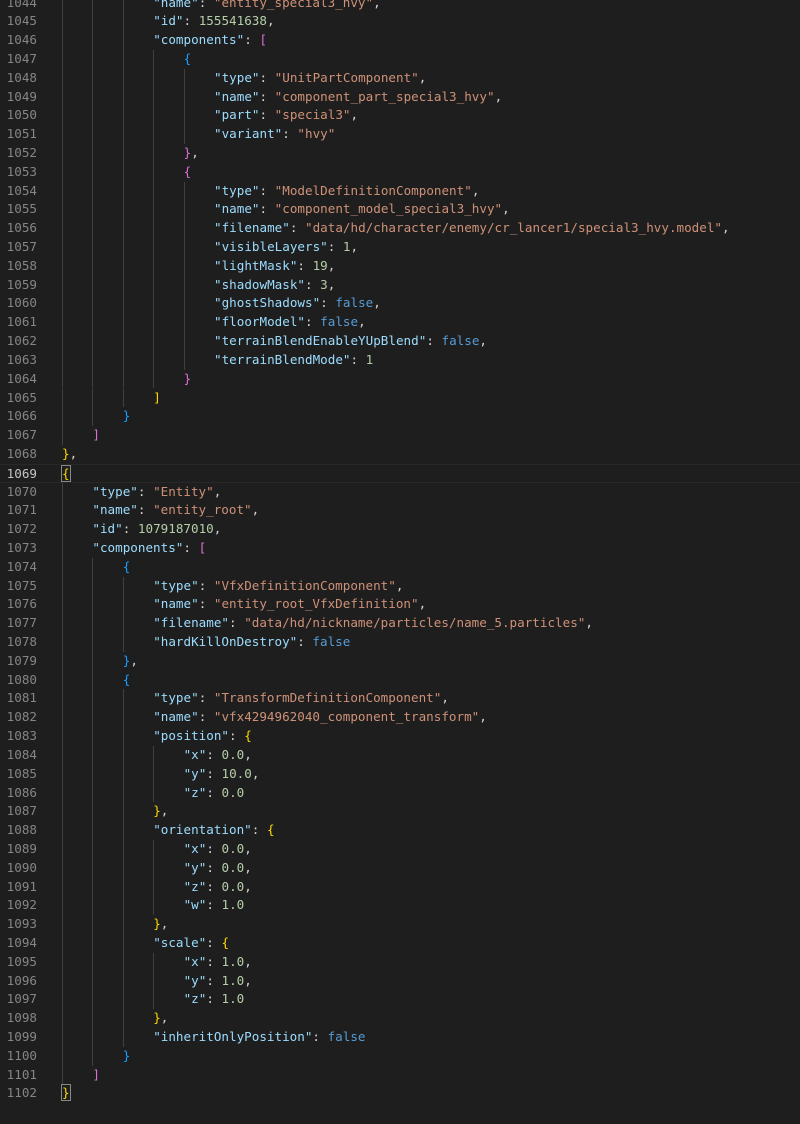  Describe the element at coordinates (400, 398) in the screenshot. I see `code-line: 1065]` at that location.